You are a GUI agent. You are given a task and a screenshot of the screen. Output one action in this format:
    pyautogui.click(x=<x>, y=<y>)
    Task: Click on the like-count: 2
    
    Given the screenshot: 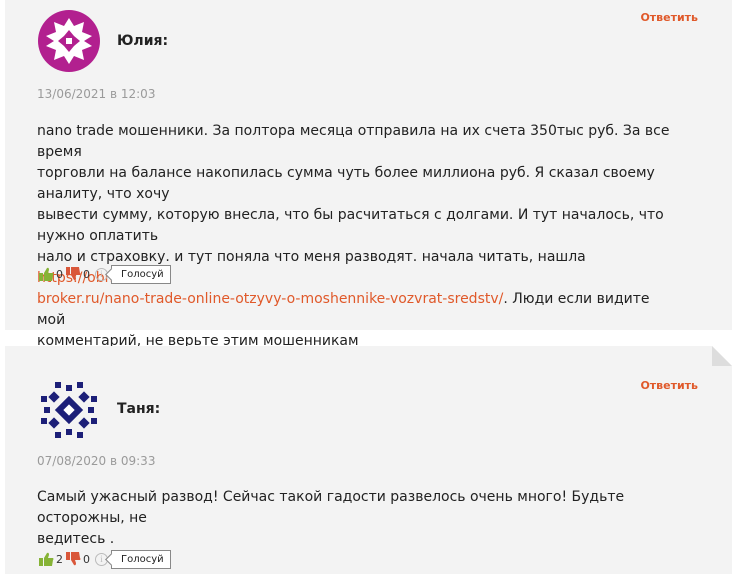 What is the action you would take?
    pyautogui.click(x=59, y=559)
    